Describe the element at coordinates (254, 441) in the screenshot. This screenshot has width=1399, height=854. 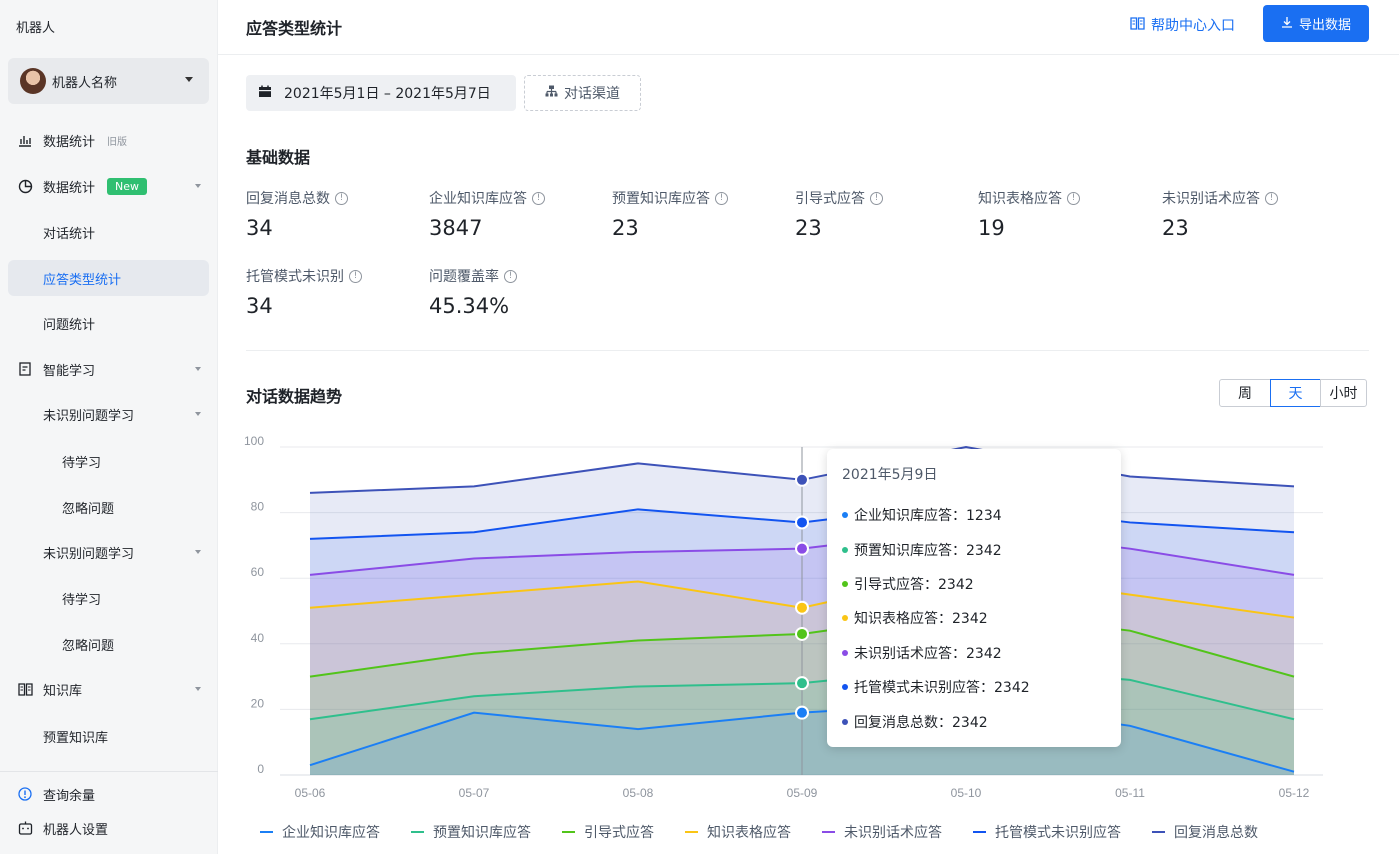
I see `y-tick-label: 100` at that location.